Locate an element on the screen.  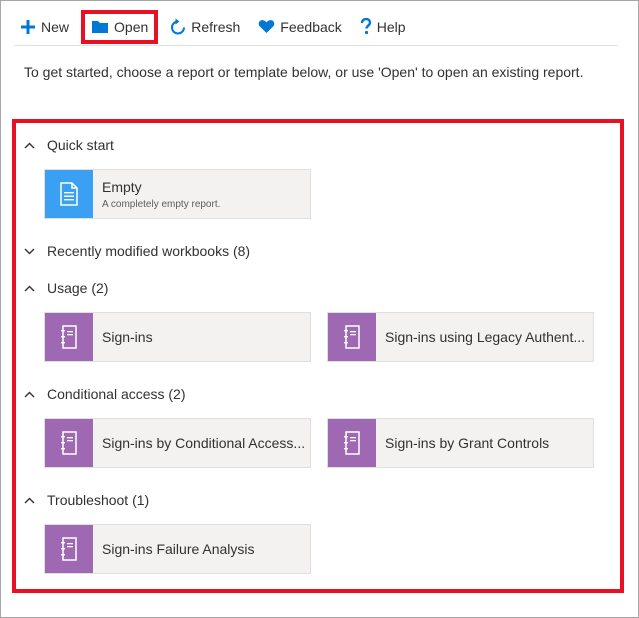
tile-failure-analysis: Sign-ins Failure Analysis is located at coordinates (177, 549).